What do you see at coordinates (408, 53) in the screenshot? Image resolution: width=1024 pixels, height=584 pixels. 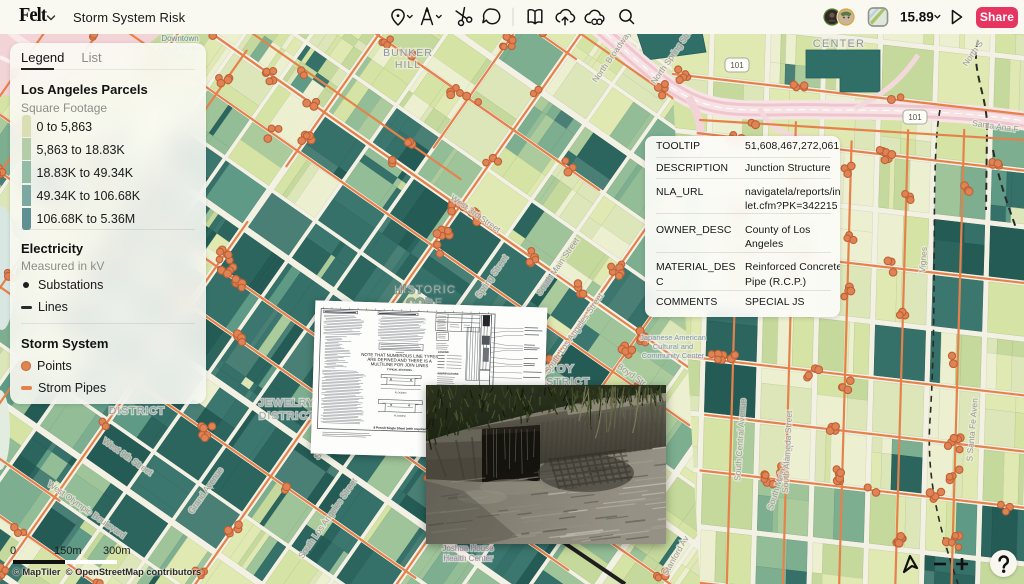 I see `svg-text: BUNKER` at bounding box center [408, 53].